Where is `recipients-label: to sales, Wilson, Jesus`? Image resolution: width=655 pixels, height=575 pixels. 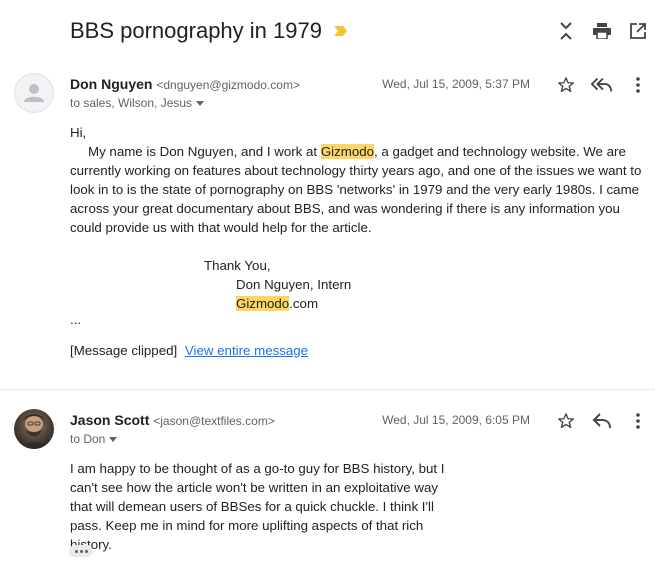 recipients-label: to sales, Wilson, Jesus is located at coordinates (131, 103).